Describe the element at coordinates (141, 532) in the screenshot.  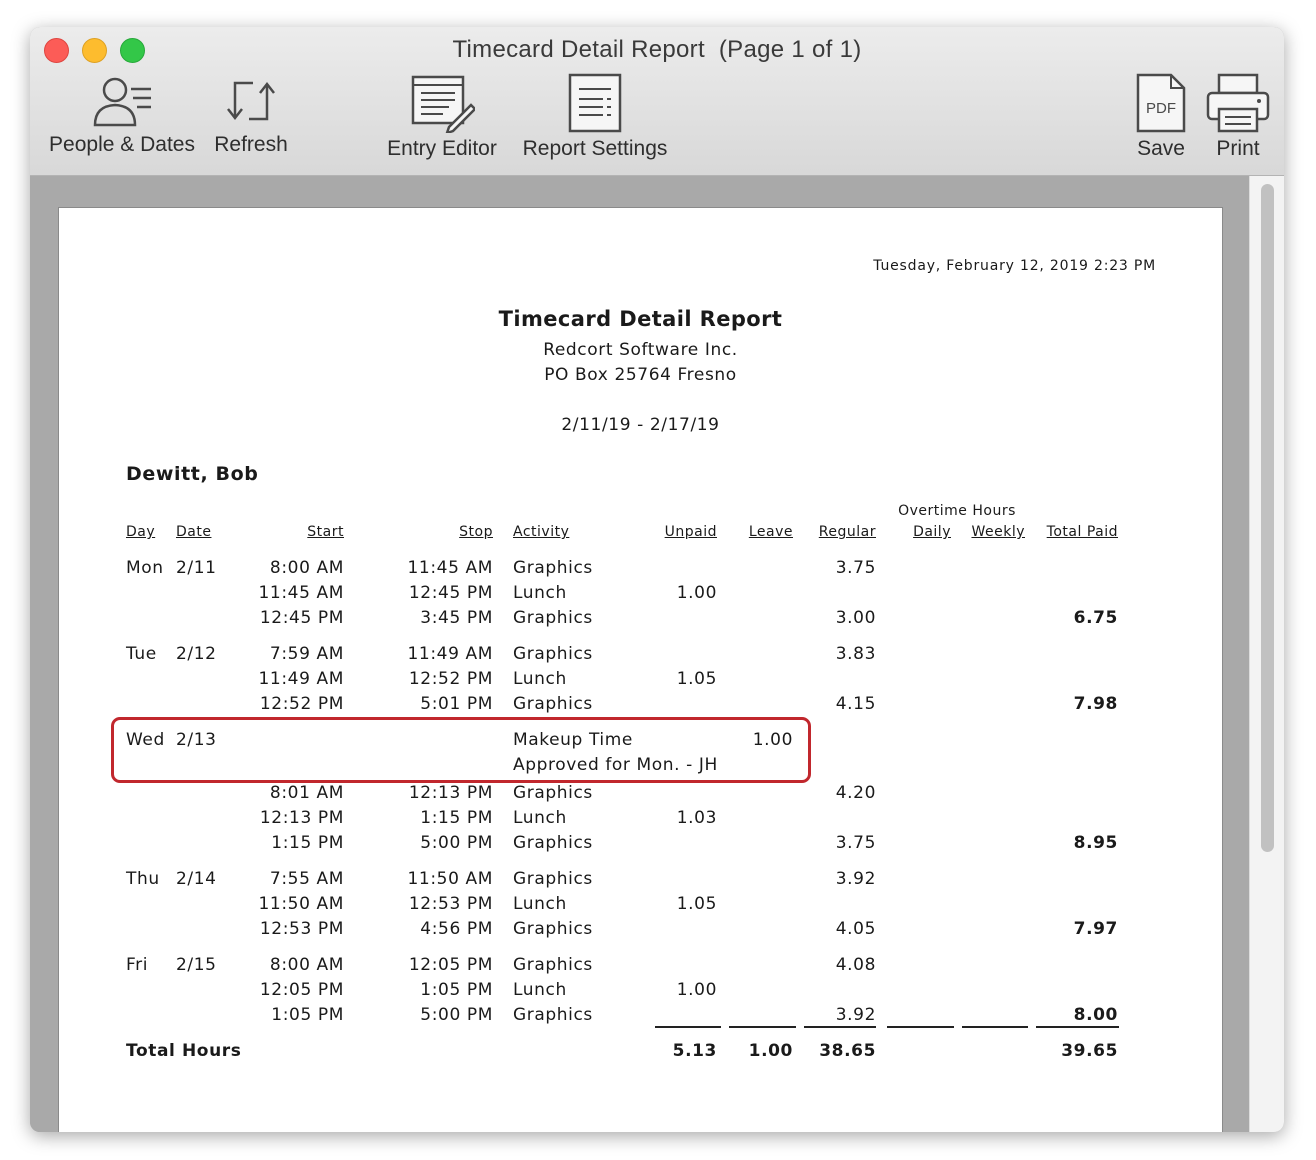
I see `column-header-day: Day` at that location.